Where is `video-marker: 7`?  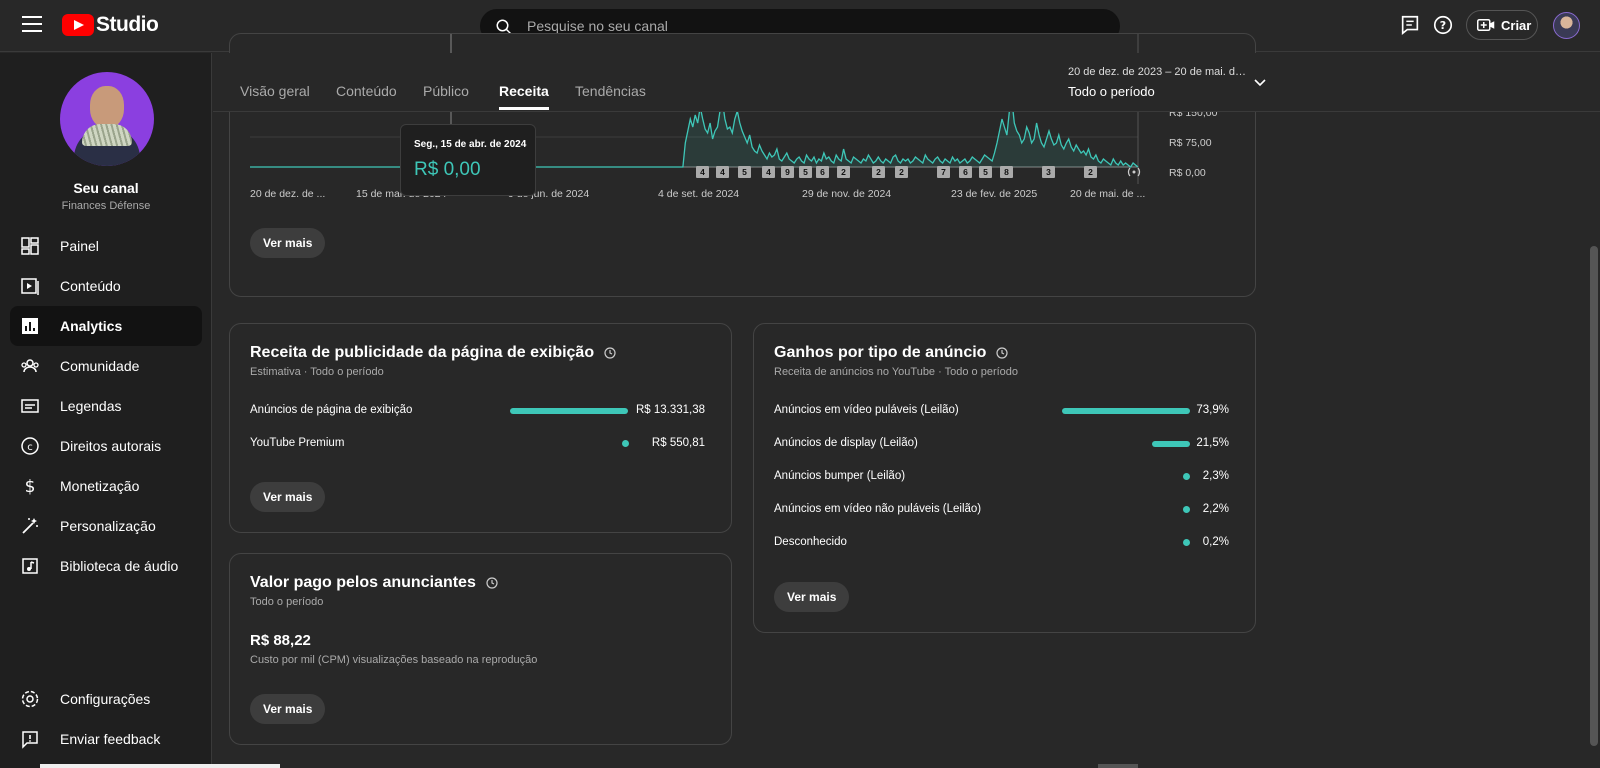 video-marker: 7 is located at coordinates (943, 172).